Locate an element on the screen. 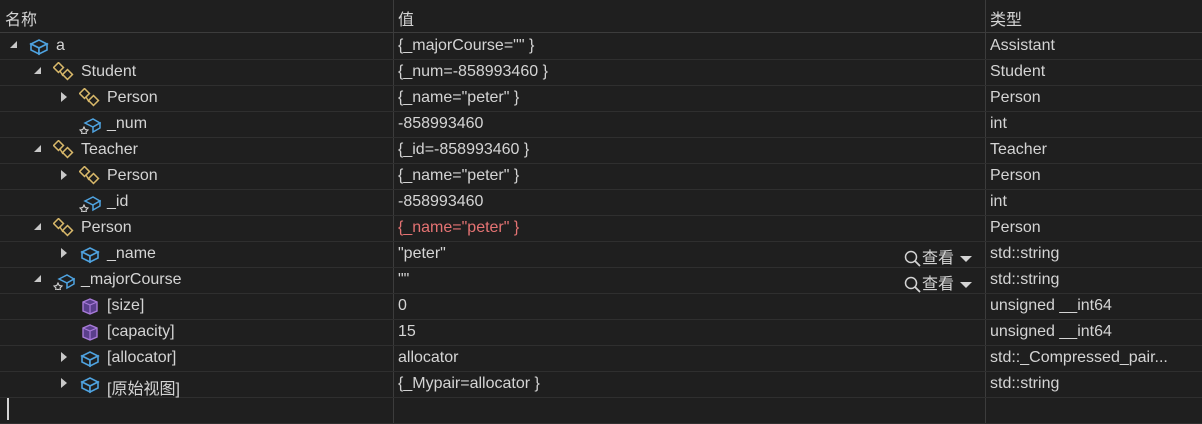 The image size is (1202, 424). variable-value: "" is located at coordinates (403, 280).